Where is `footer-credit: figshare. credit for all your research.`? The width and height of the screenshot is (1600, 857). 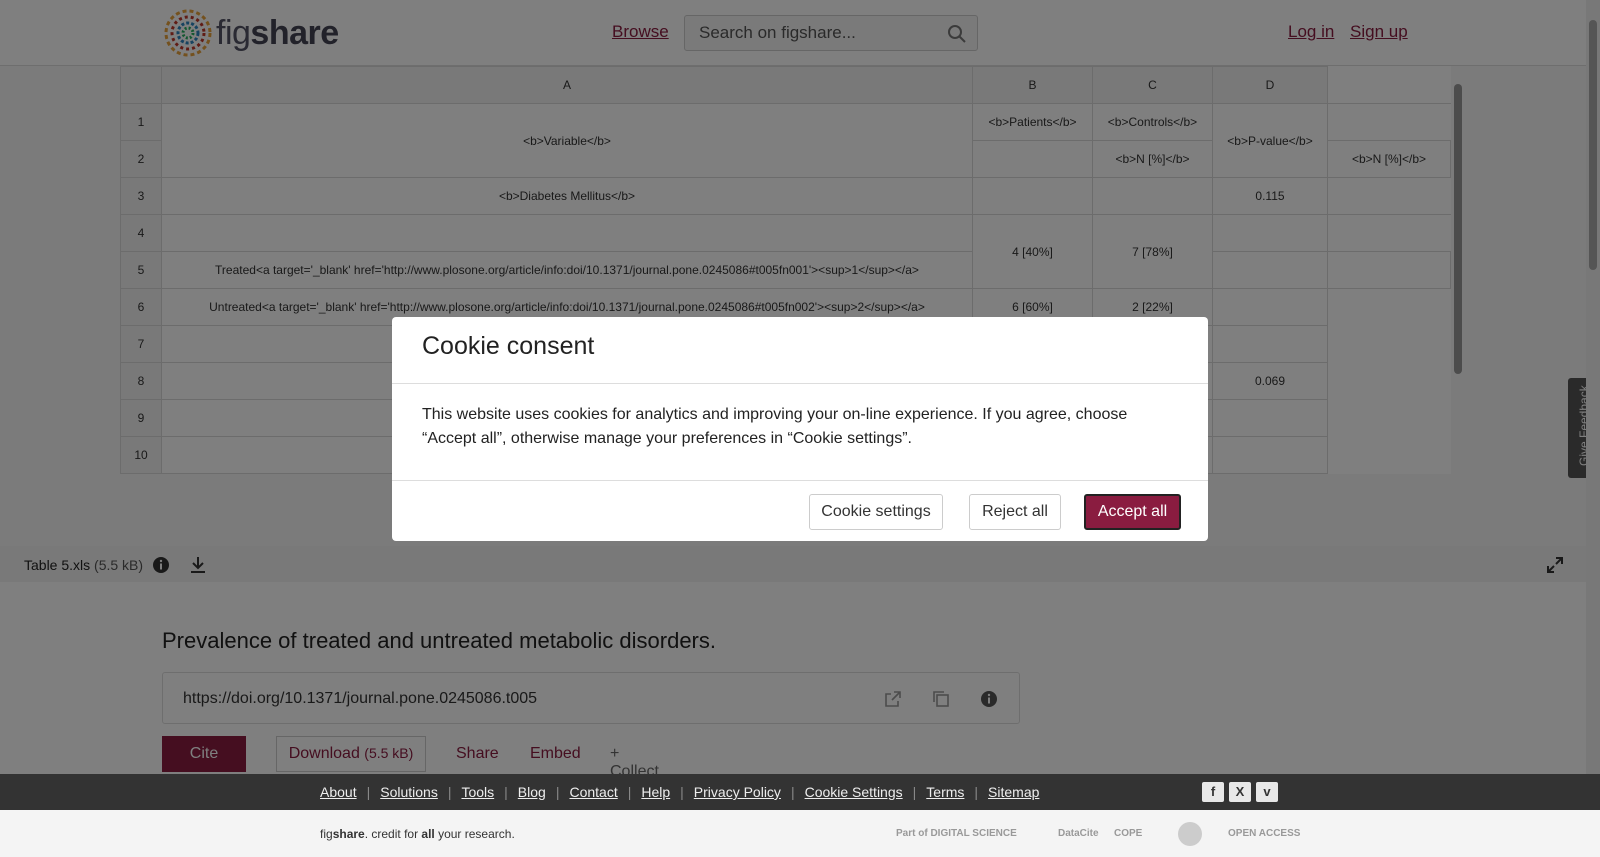 footer-credit: figshare. credit for all your research. is located at coordinates (417, 834).